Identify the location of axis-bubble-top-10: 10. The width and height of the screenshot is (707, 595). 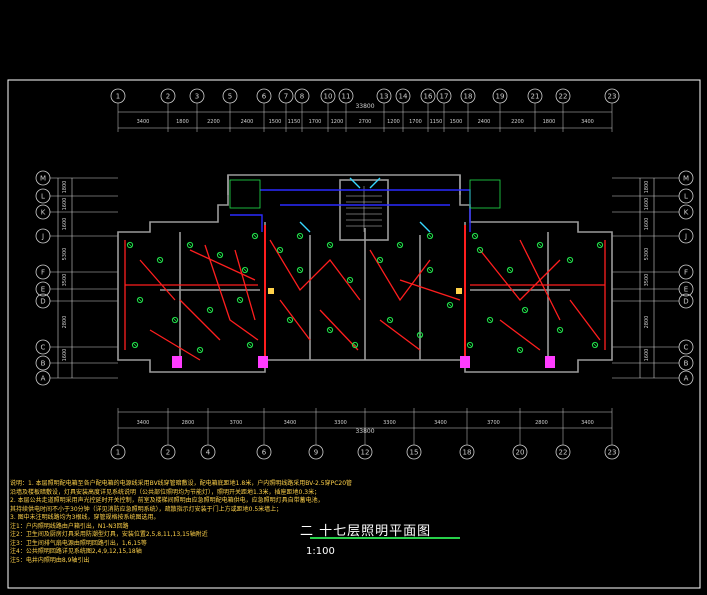
(328, 96).